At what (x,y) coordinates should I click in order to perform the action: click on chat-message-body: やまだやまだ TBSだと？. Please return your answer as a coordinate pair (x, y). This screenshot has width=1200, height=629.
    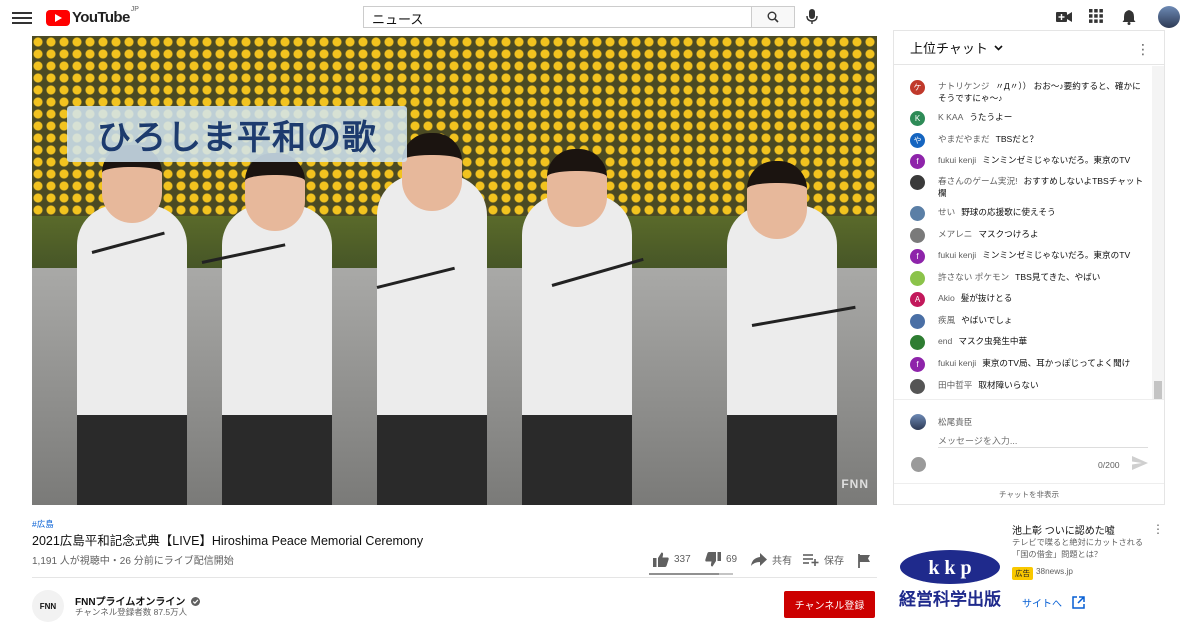
    Looking at the image, I should click on (1042, 139).